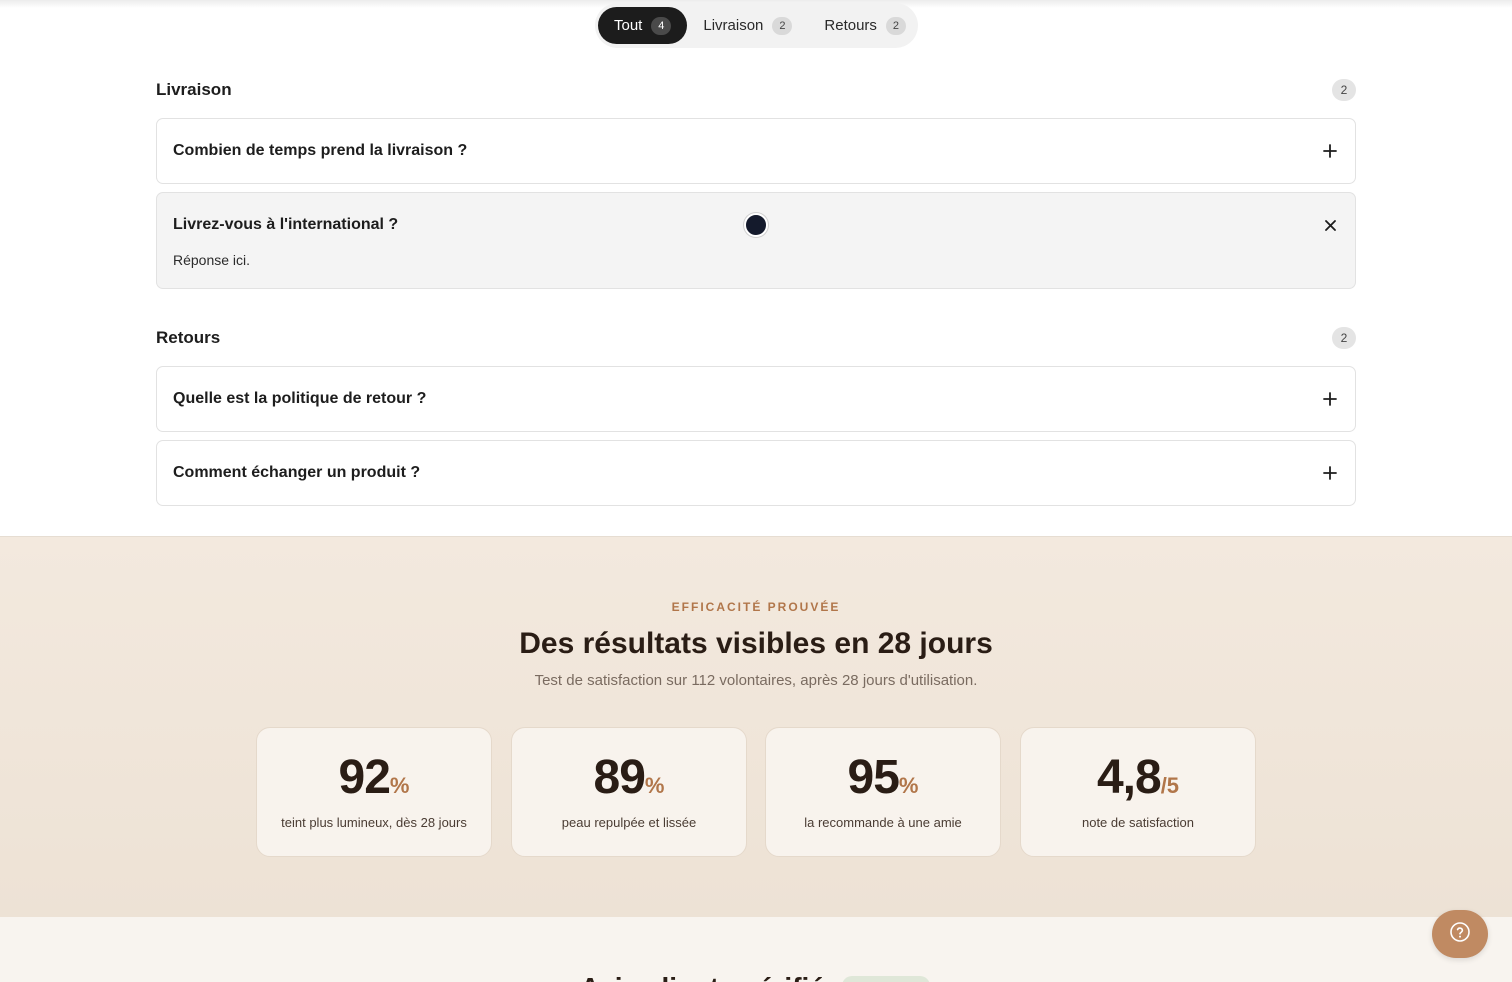  What do you see at coordinates (629, 822) in the screenshot?
I see `stat-label: peau repulpée et lissée` at bounding box center [629, 822].